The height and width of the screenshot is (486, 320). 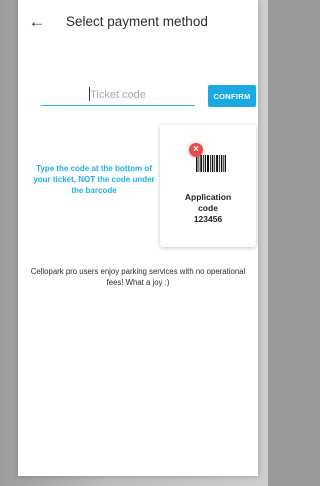 I want to click on back-button: ←, so click(x=37, y=22).